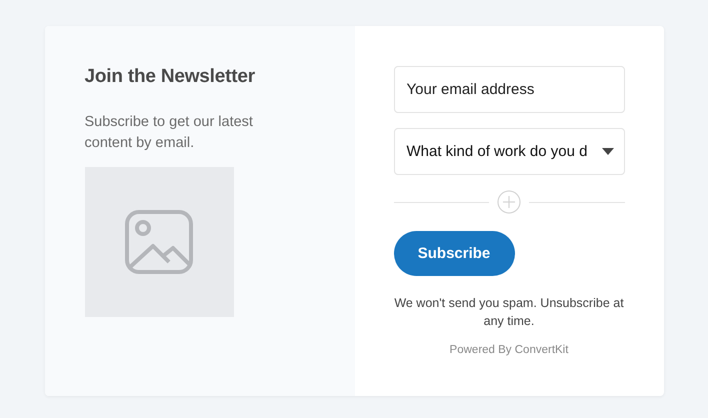  Describe the element at coordinates (159, 242) in the screenshot. I see `image-icon` at that location.